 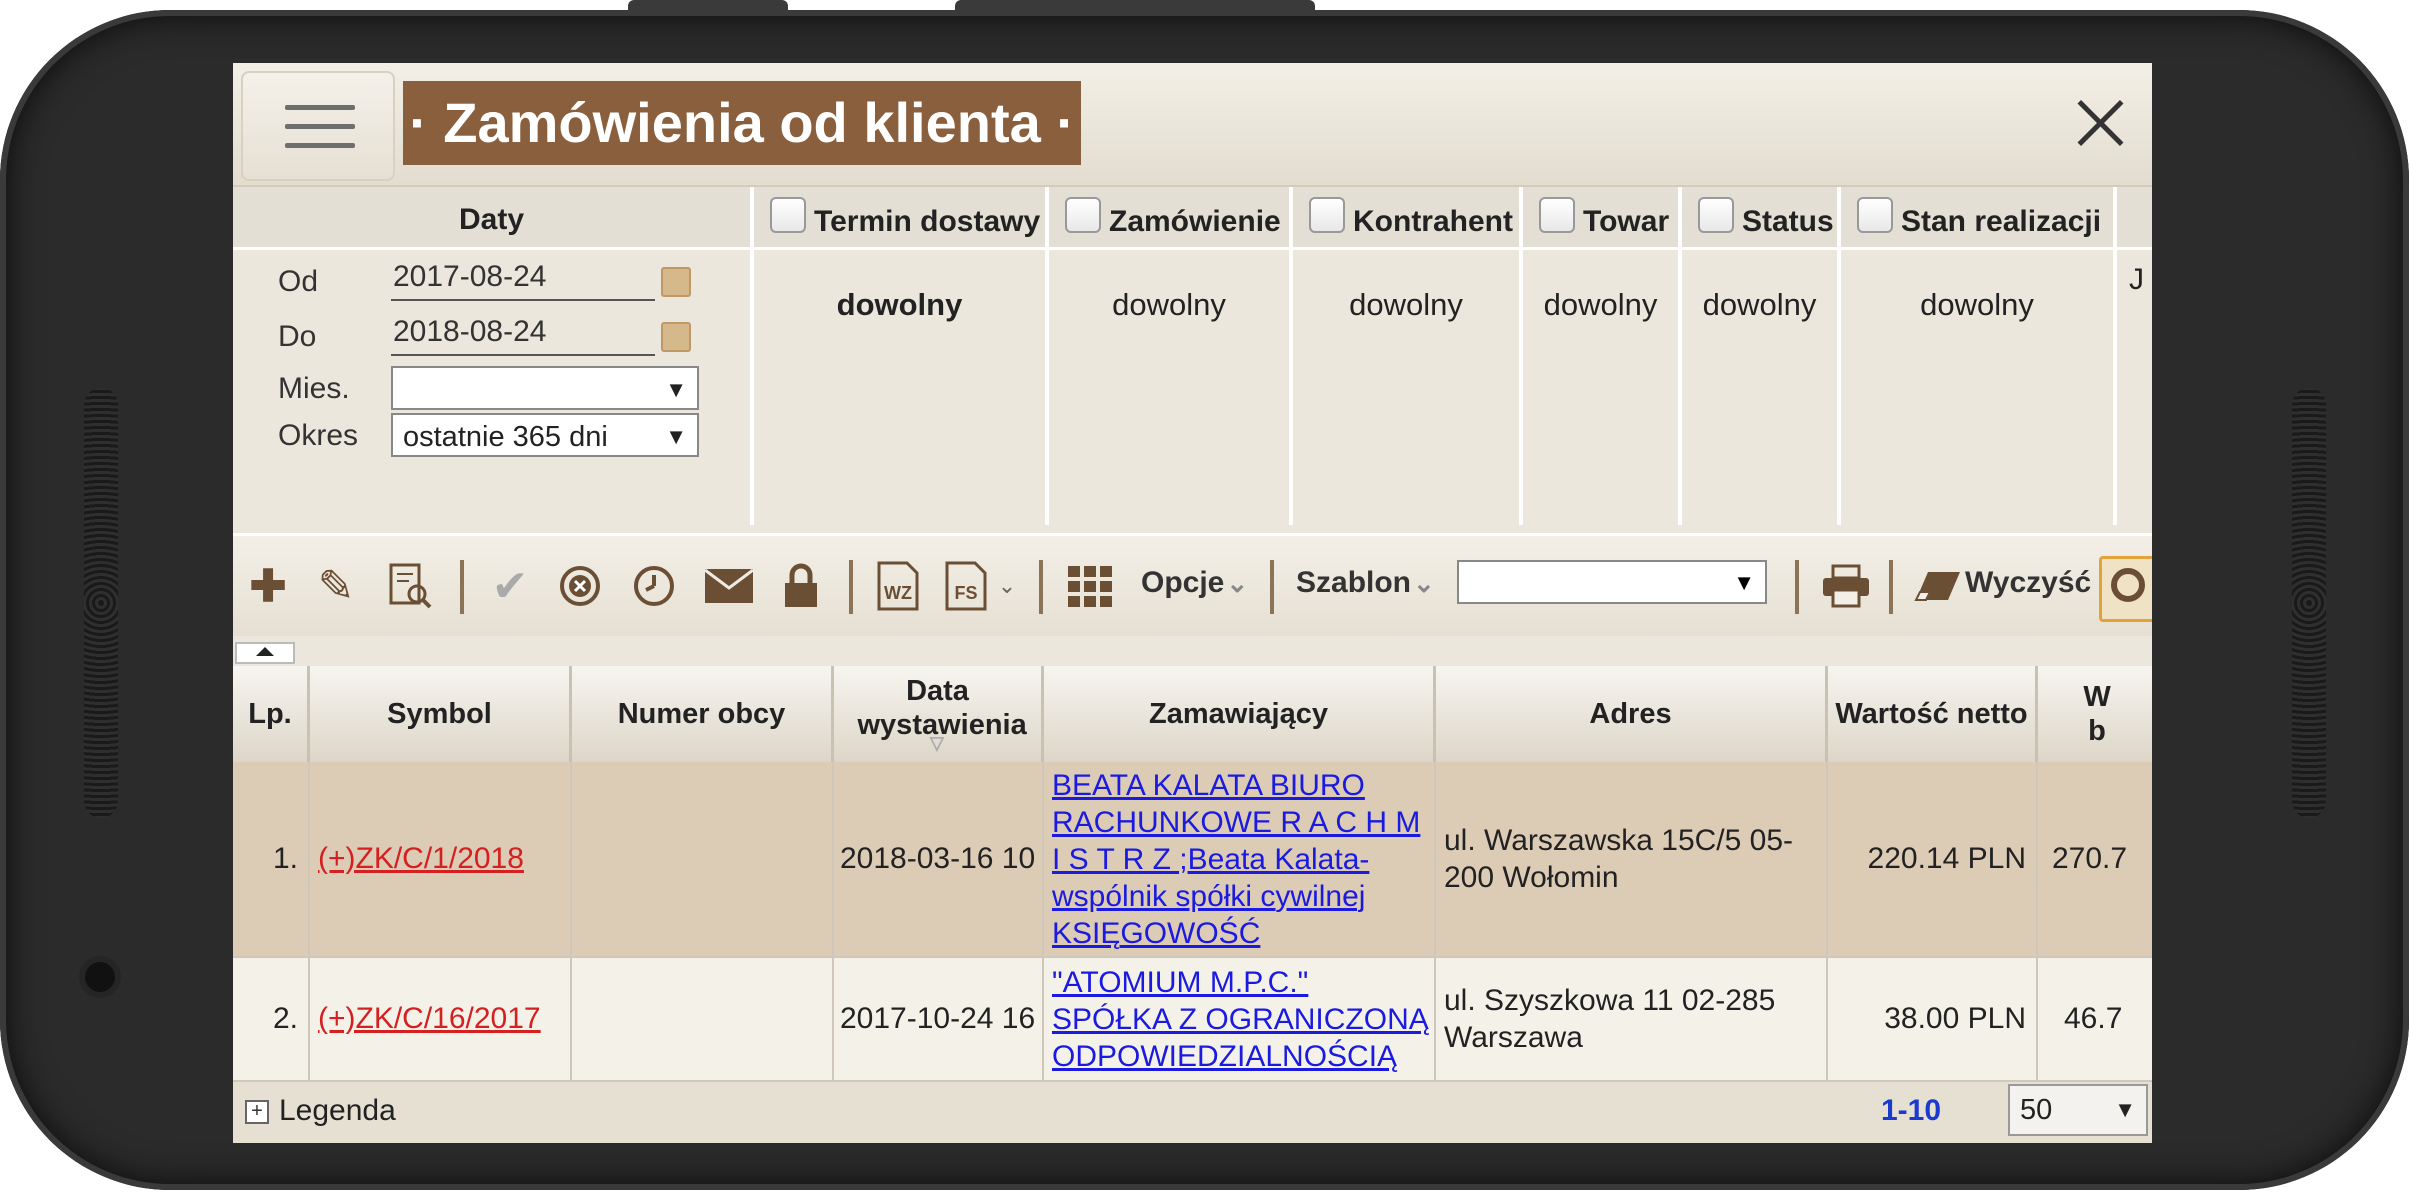 I want to click on filter-kontrahent-header: Kontrahent, so click(x=1406, y=218).